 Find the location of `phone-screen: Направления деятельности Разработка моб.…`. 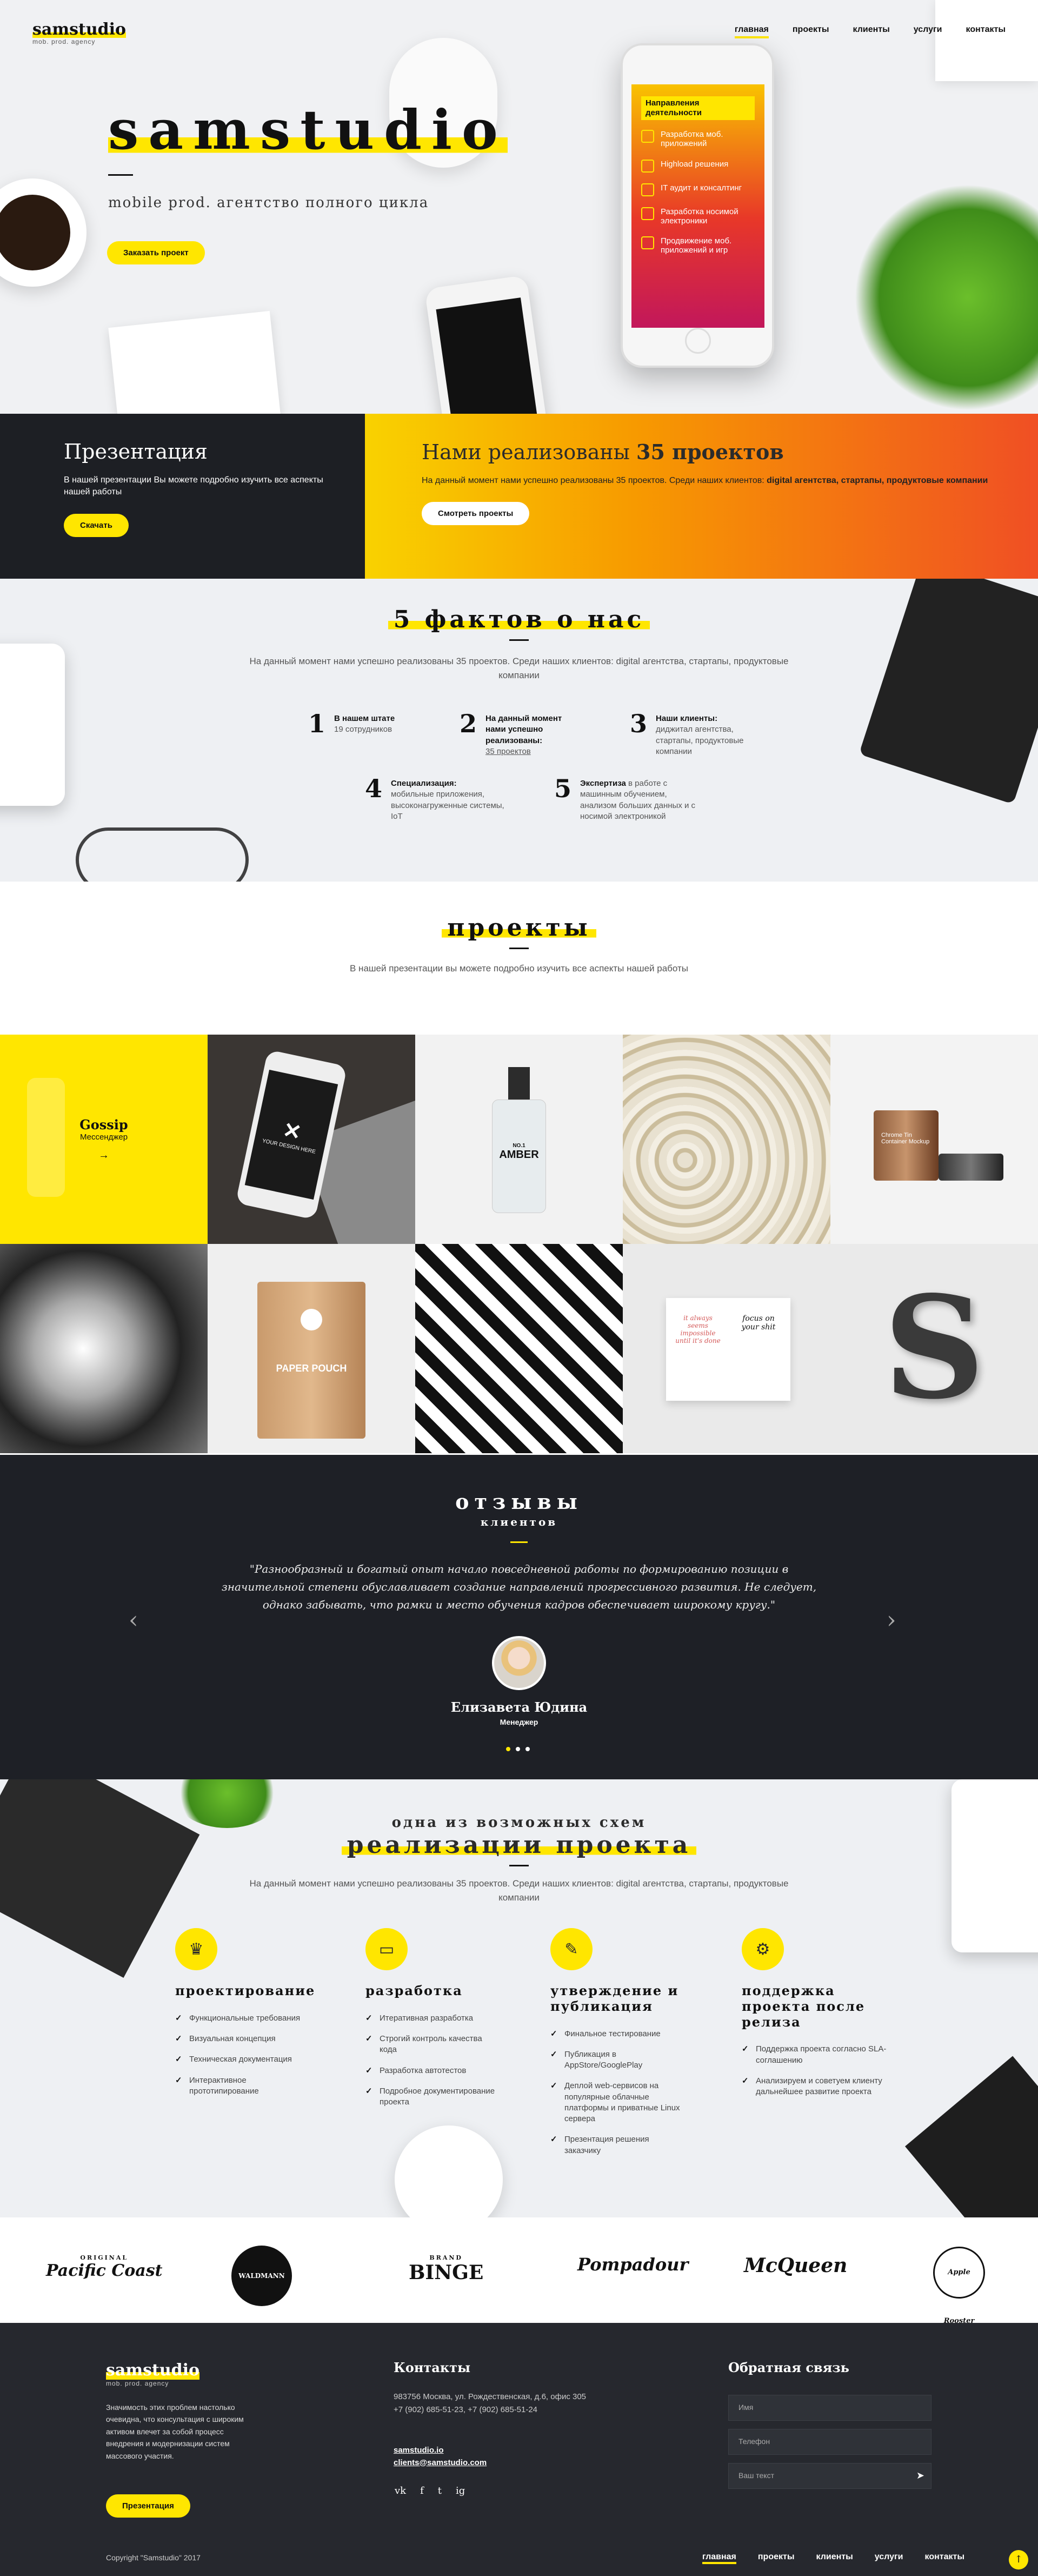

phone-screen: Направления деятельности Разработка моб.… is located at coordinates (697, 206).